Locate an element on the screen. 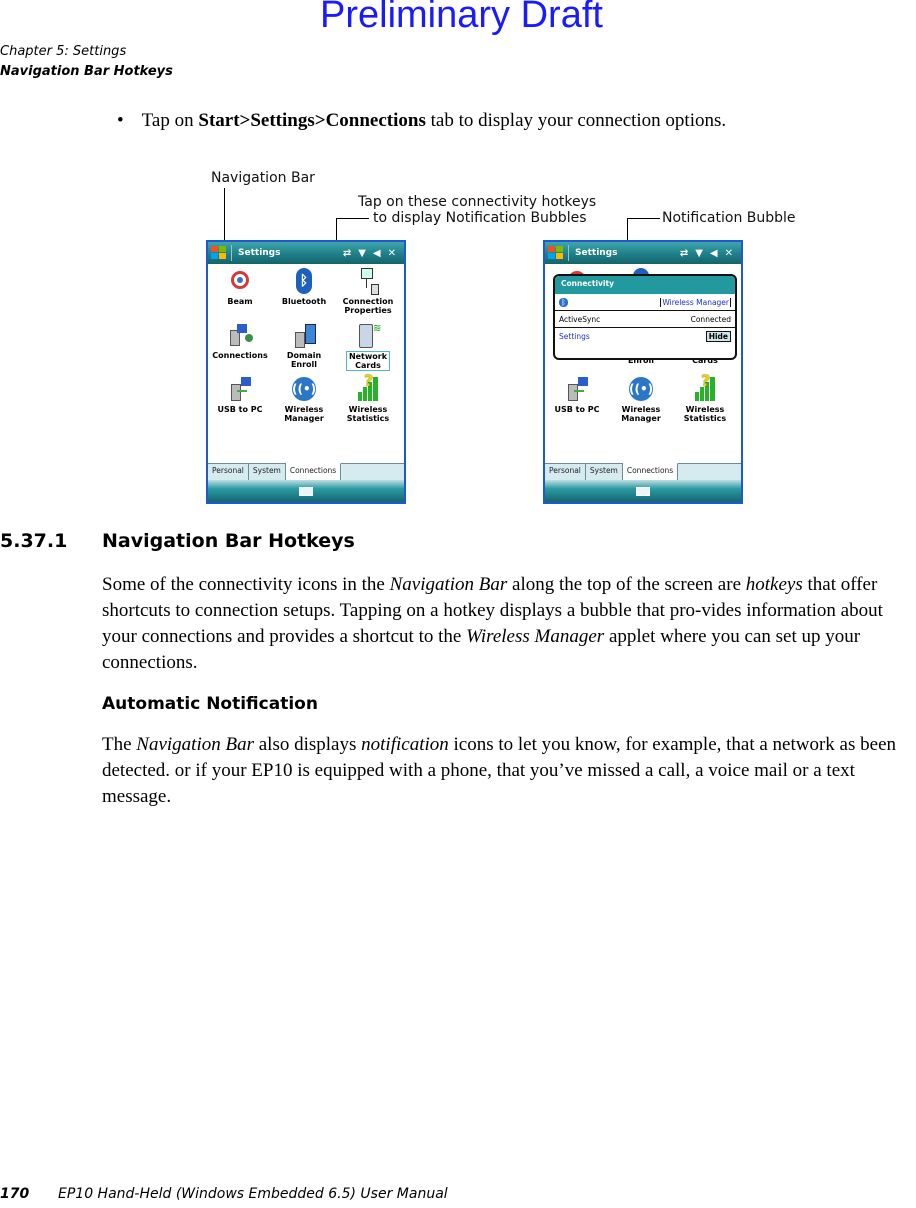 The image size is (916, 1208). emphasis-text: notification is located at coordinates (405, 744).